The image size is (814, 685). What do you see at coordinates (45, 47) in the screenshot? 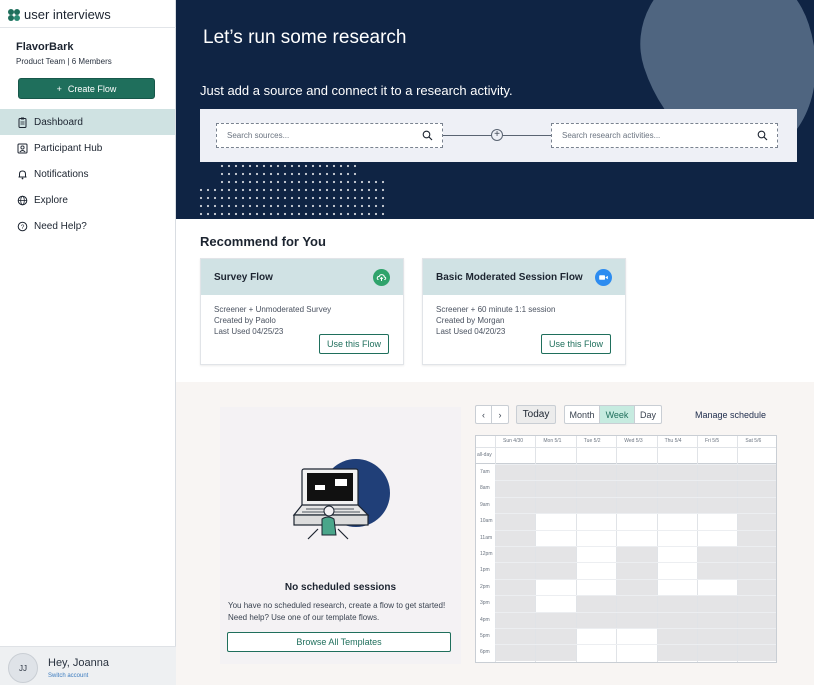
I see `team-name: FlavorBark` at bounding box center [45, 47].